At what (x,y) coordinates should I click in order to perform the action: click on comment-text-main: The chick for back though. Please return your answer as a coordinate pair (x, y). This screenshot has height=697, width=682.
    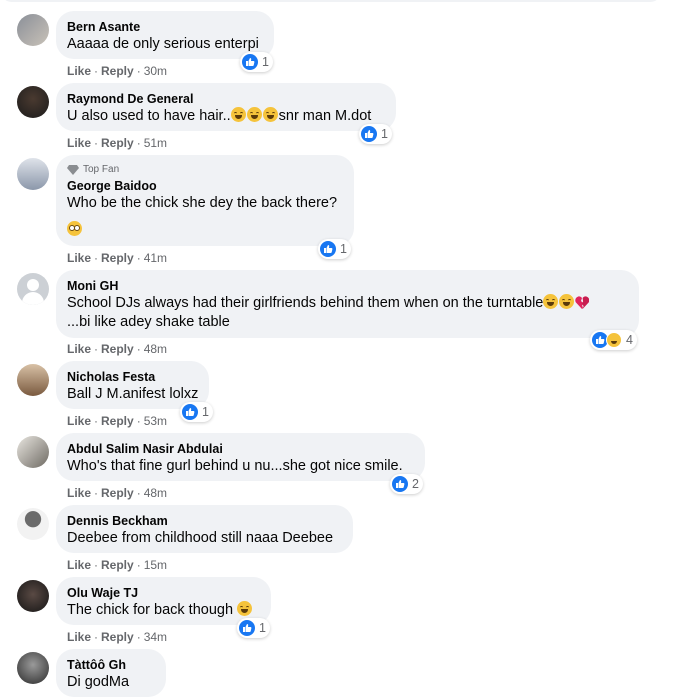
    Looking at the image, I should click on (150, 610).